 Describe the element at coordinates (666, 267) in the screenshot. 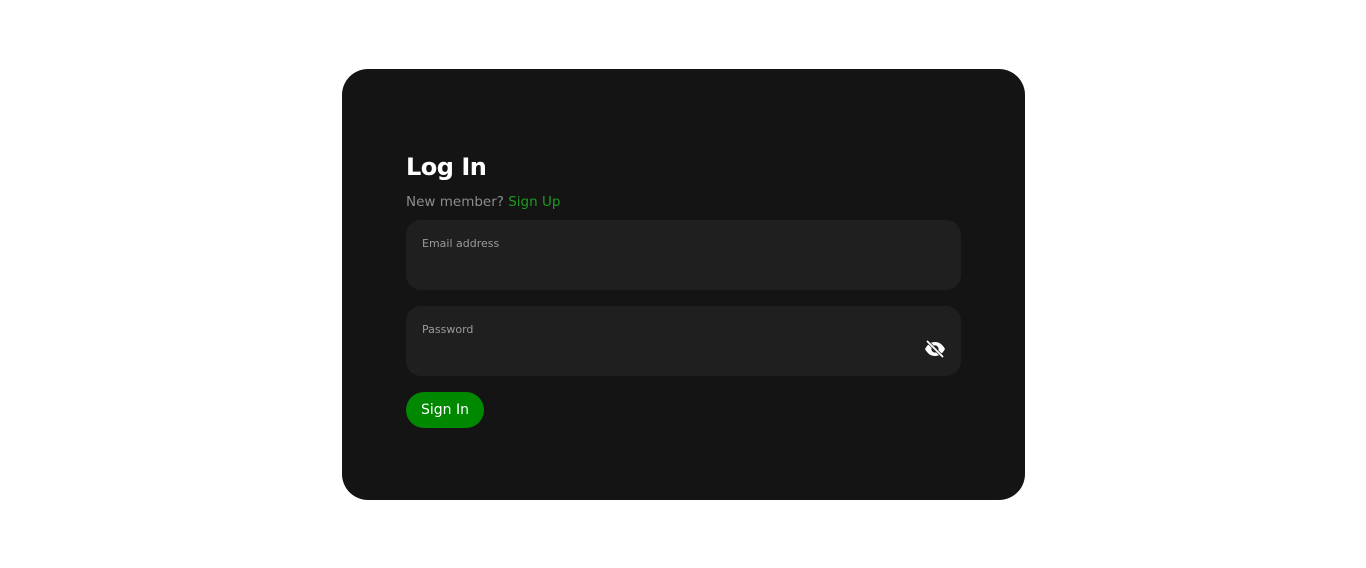

I see `email-input` at that location.